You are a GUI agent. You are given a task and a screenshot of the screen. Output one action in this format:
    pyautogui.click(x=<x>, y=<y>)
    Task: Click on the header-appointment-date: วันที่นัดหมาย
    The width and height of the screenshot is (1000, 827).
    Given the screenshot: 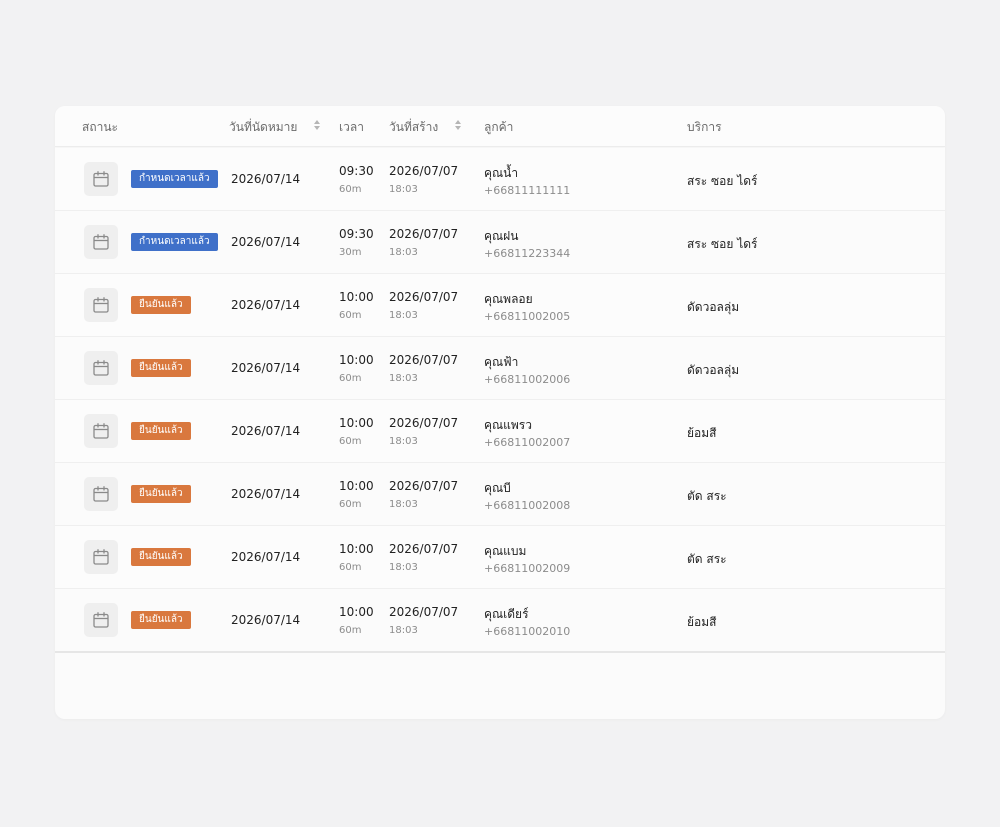 What is the action you would take?
    pyautogui.click(x=263, y=127)
    